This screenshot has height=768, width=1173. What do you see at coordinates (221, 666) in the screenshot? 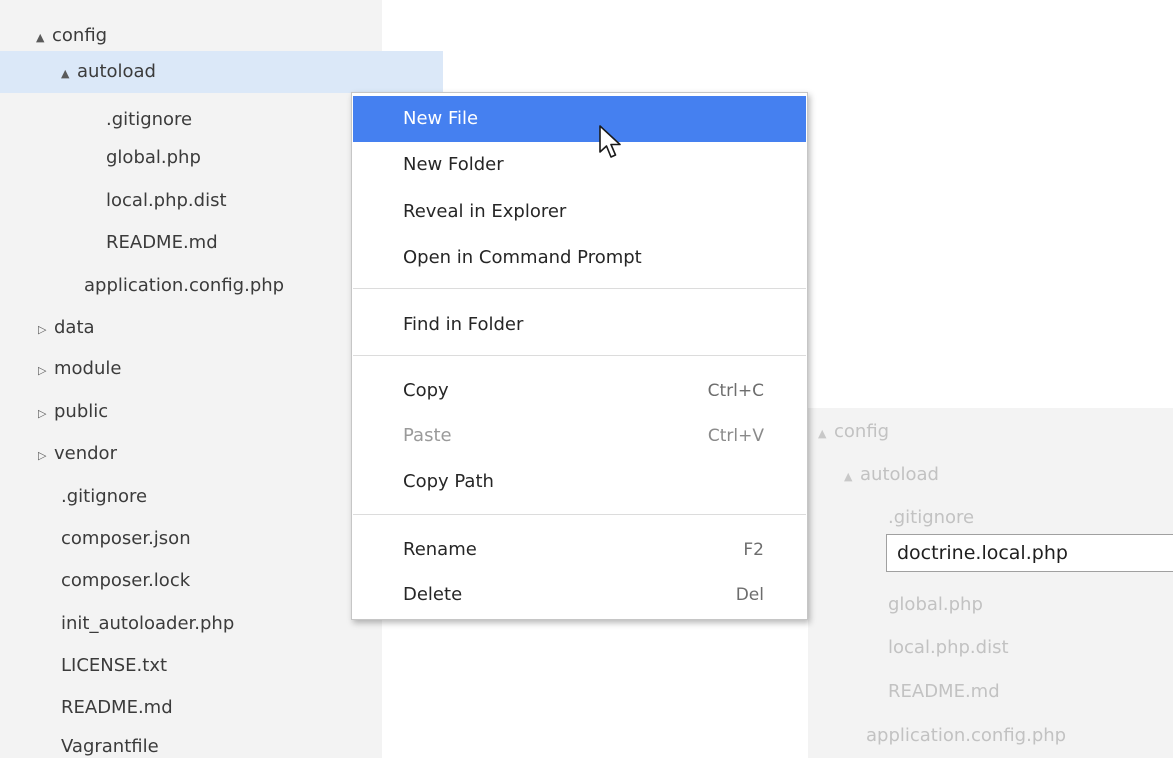
I see `tree-file-license-txt: LICENSE.txt` at bounding box center [221, 666].